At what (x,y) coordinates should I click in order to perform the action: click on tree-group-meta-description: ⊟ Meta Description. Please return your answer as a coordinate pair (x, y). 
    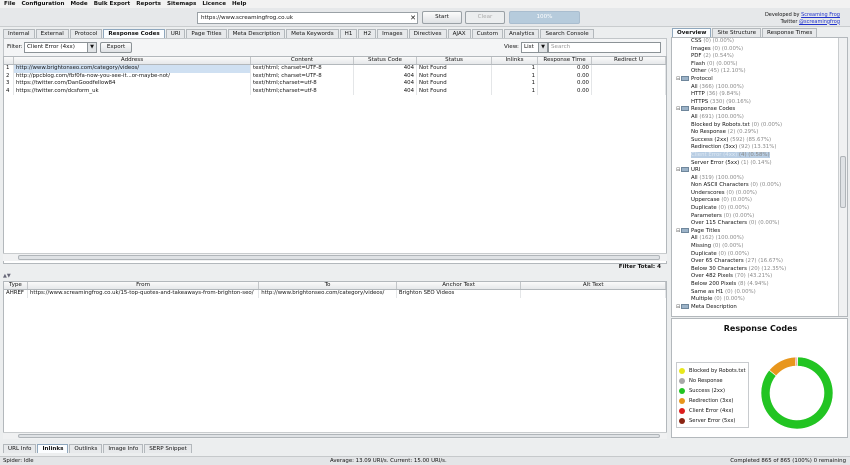
    Looking at the image, I should click on (759, 307).